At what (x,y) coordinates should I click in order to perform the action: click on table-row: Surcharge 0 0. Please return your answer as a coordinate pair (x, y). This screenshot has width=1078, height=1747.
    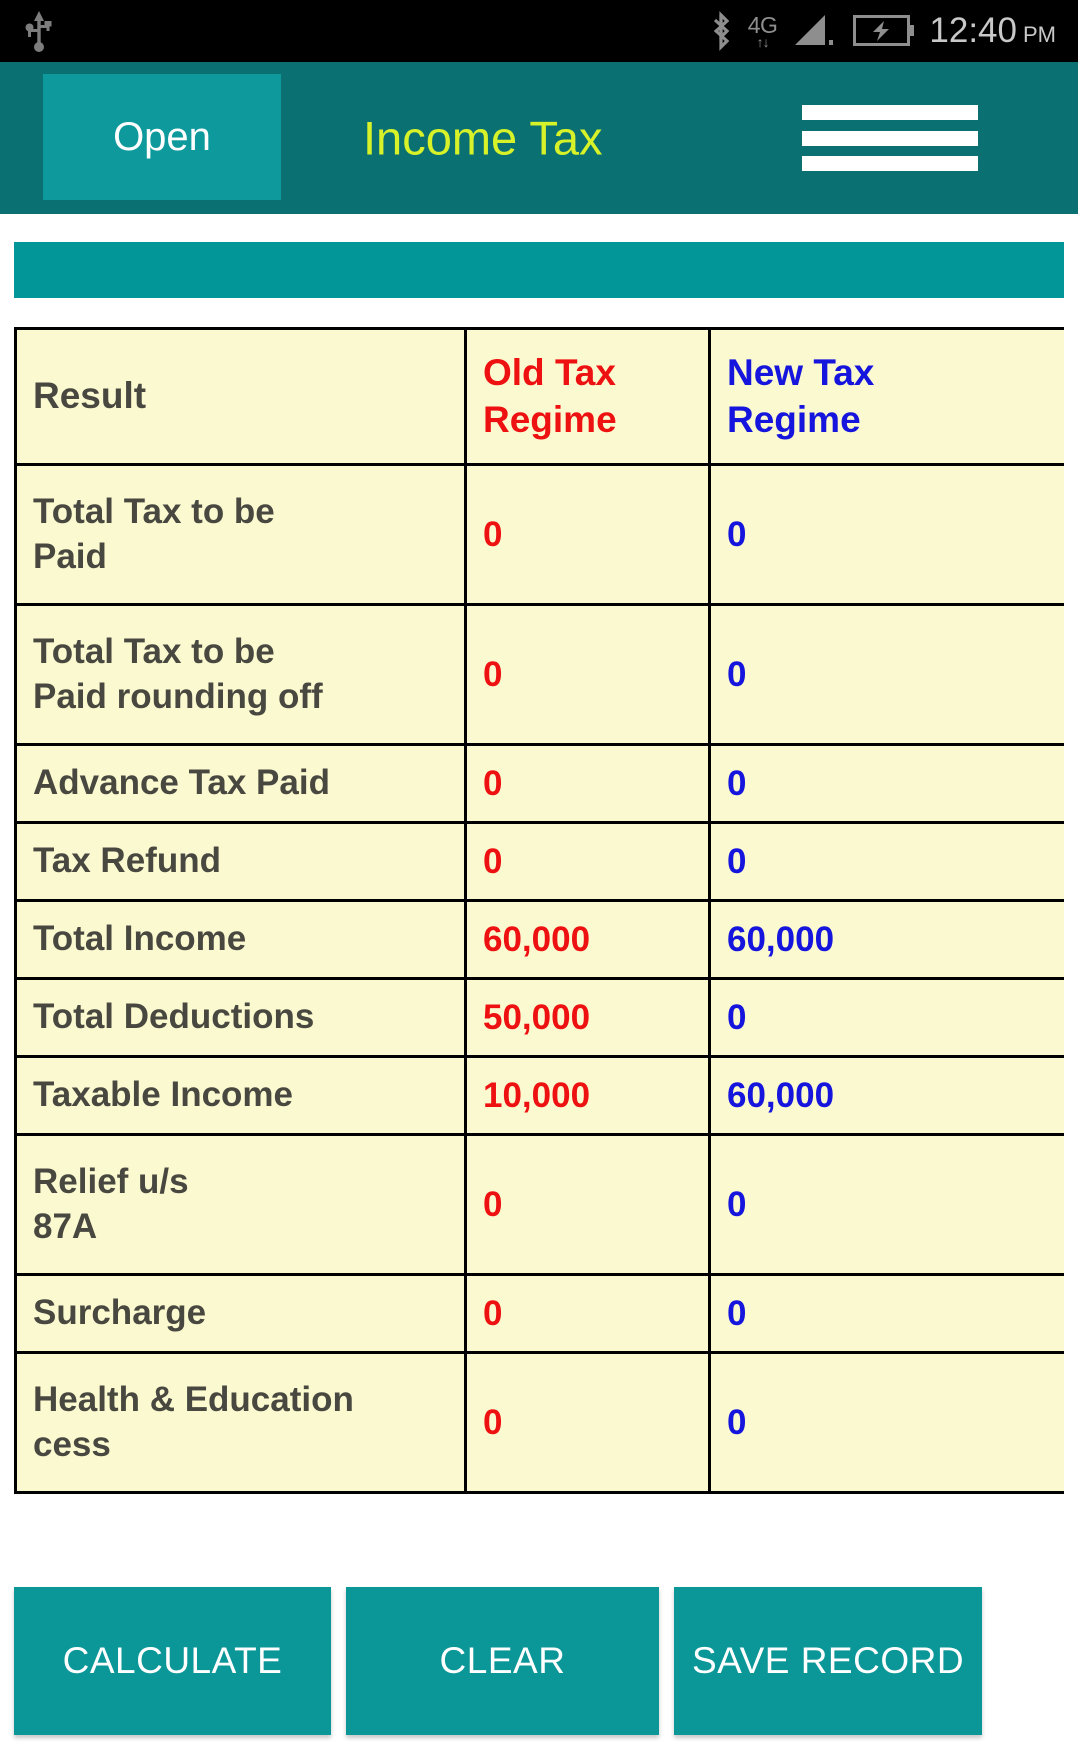
    Looking at the image, I should click on (539, 1313).